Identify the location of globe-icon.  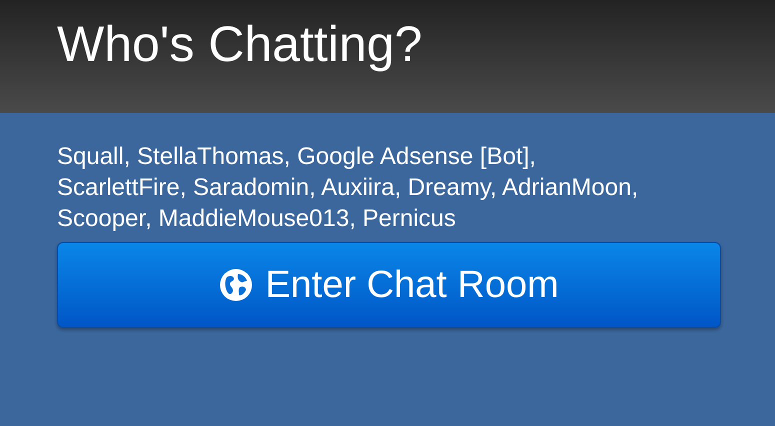
(236, 285).